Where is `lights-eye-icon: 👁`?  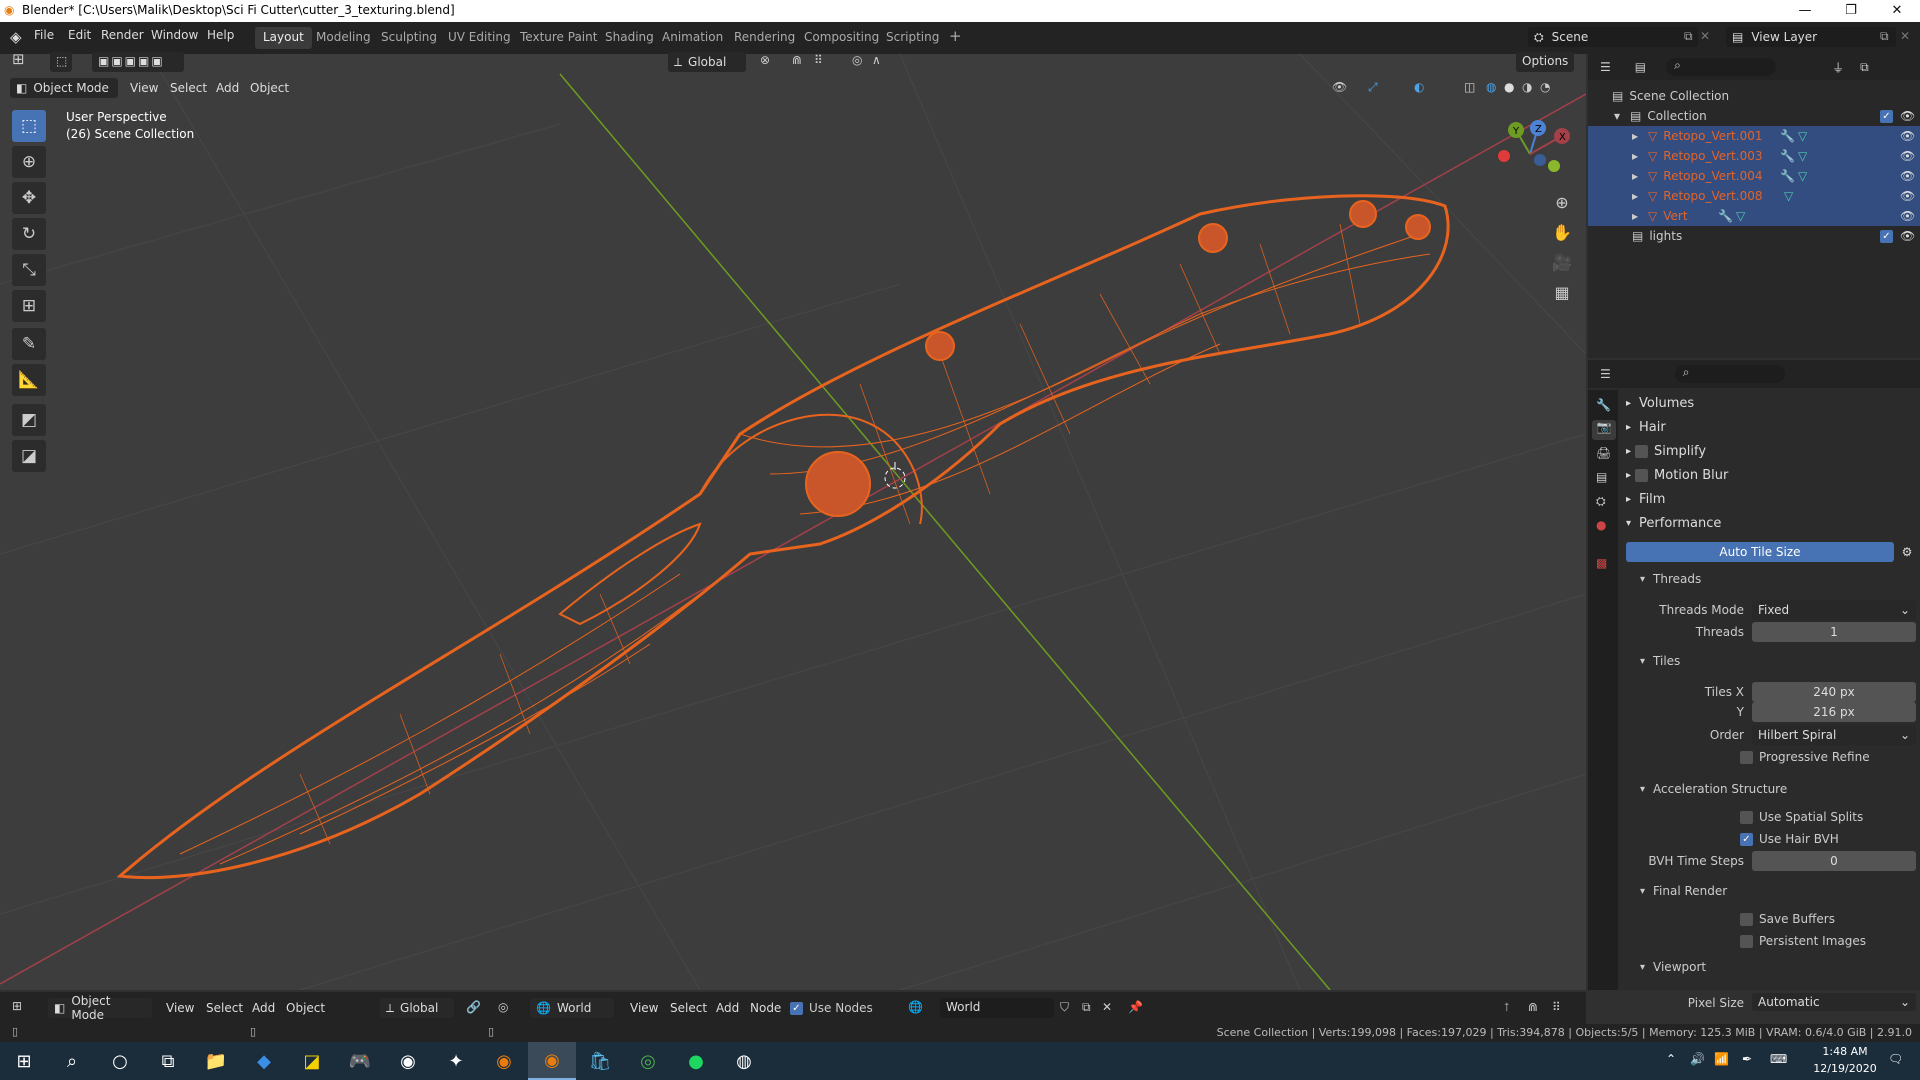 lights-eye-icon: 👁 is located at coordinates (1907, 236).